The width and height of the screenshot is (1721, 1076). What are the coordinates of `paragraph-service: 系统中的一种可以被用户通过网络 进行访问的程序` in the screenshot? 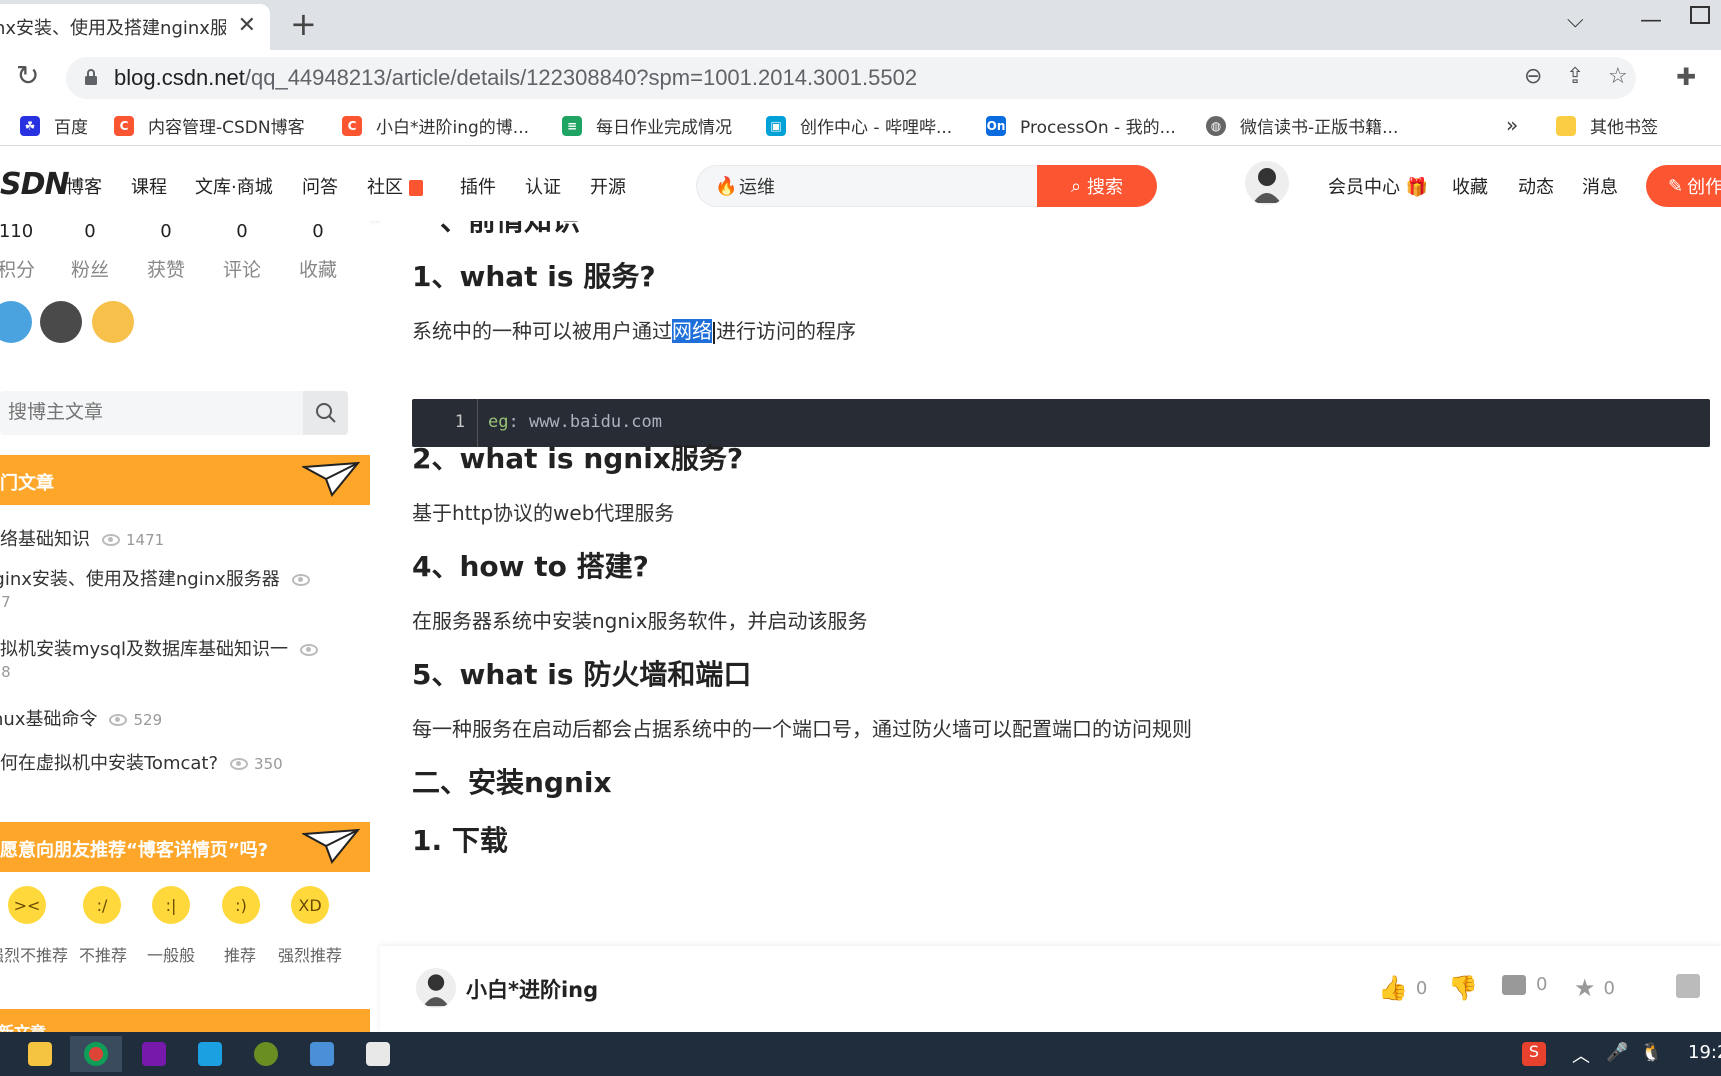 It's located at (634, 331).